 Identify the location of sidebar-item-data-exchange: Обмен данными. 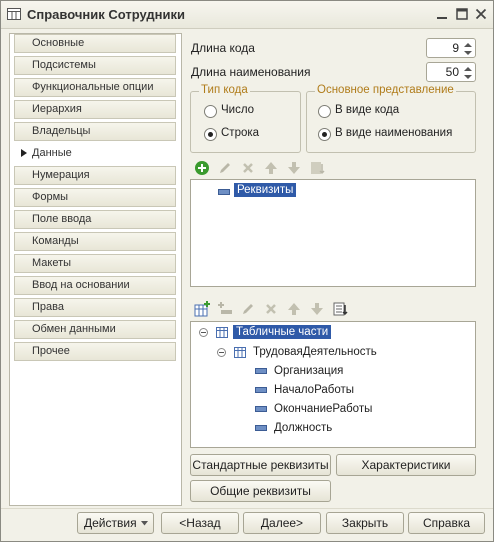
(95, 329).